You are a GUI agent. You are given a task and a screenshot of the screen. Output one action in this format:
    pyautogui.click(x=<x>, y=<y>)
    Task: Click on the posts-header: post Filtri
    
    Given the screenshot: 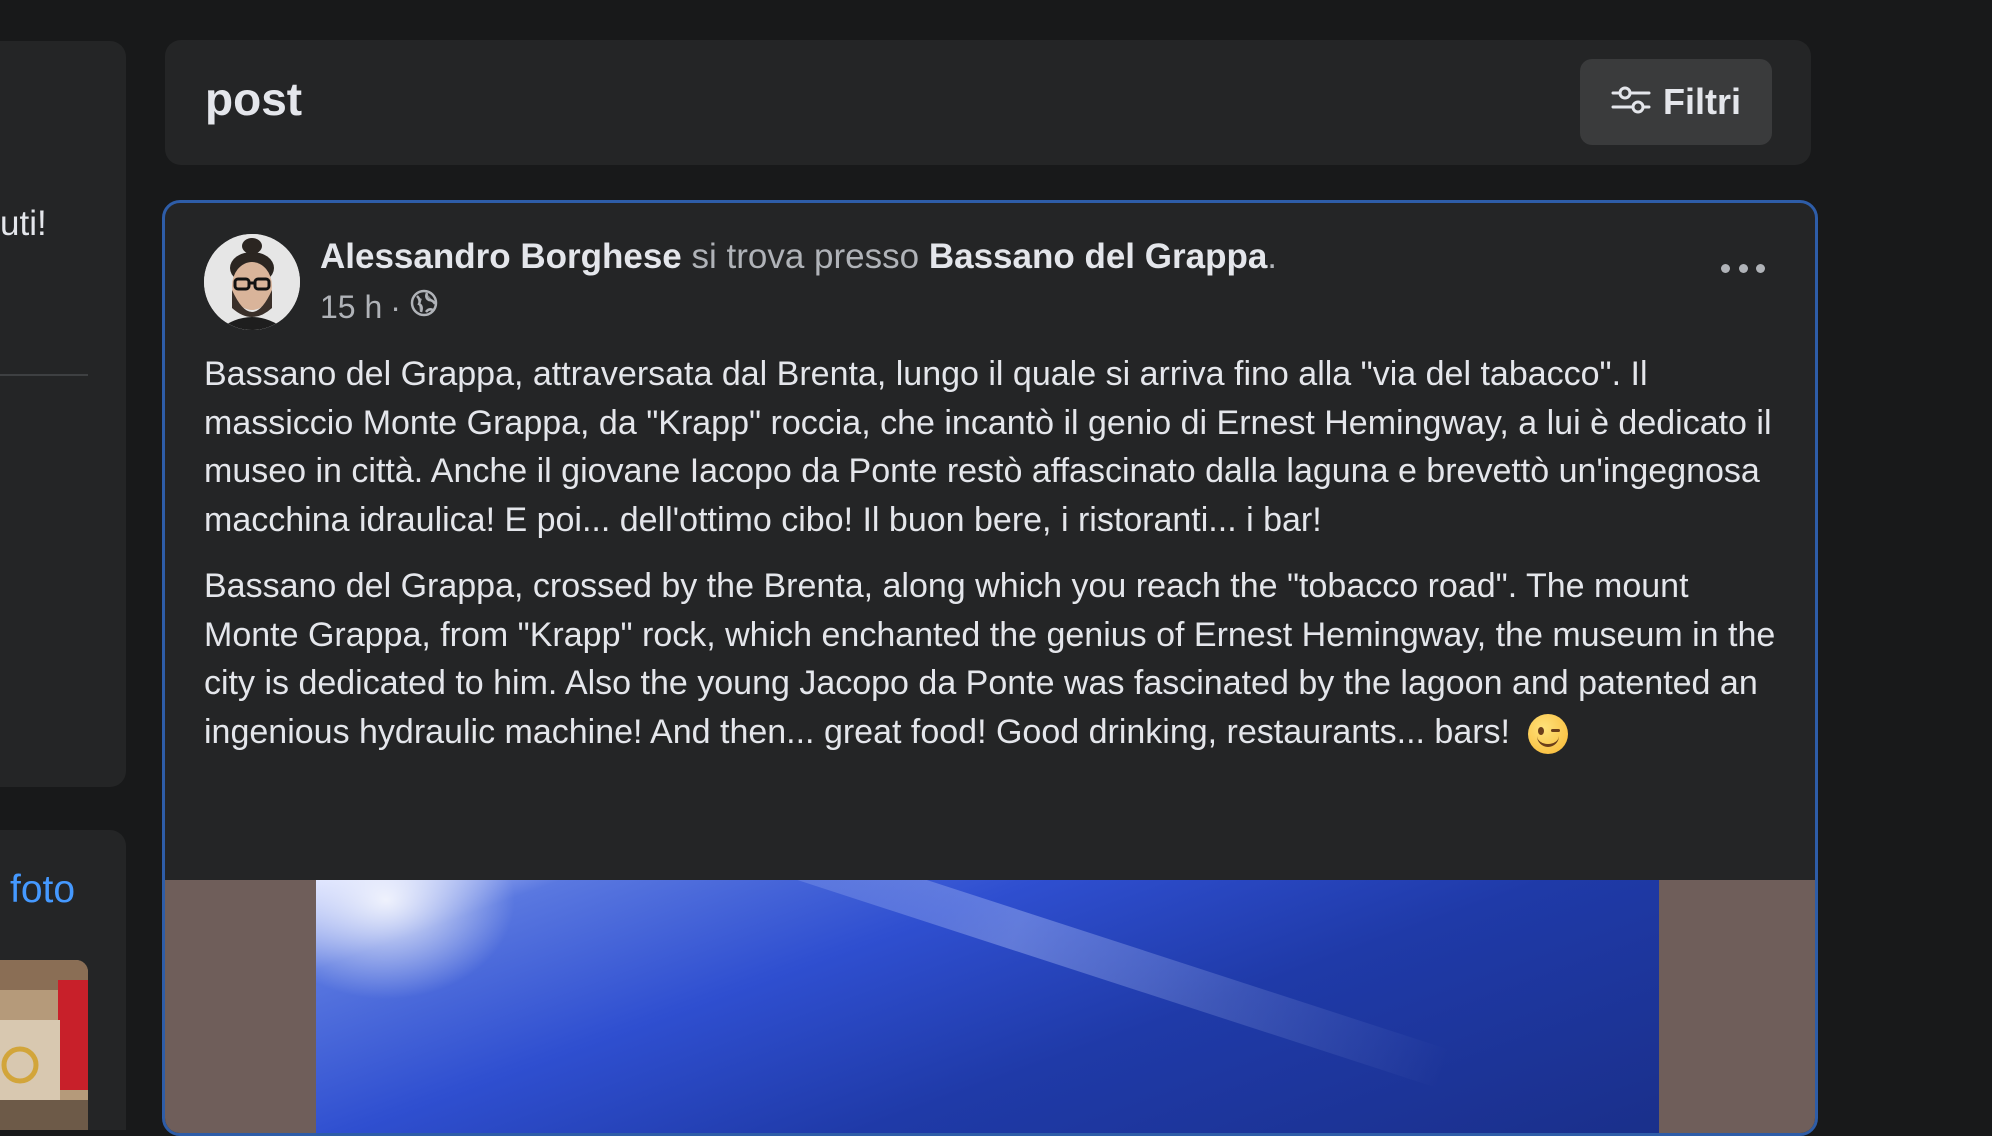 What is the action you would take?
    pyautogui.click(x=988, y=102)
    